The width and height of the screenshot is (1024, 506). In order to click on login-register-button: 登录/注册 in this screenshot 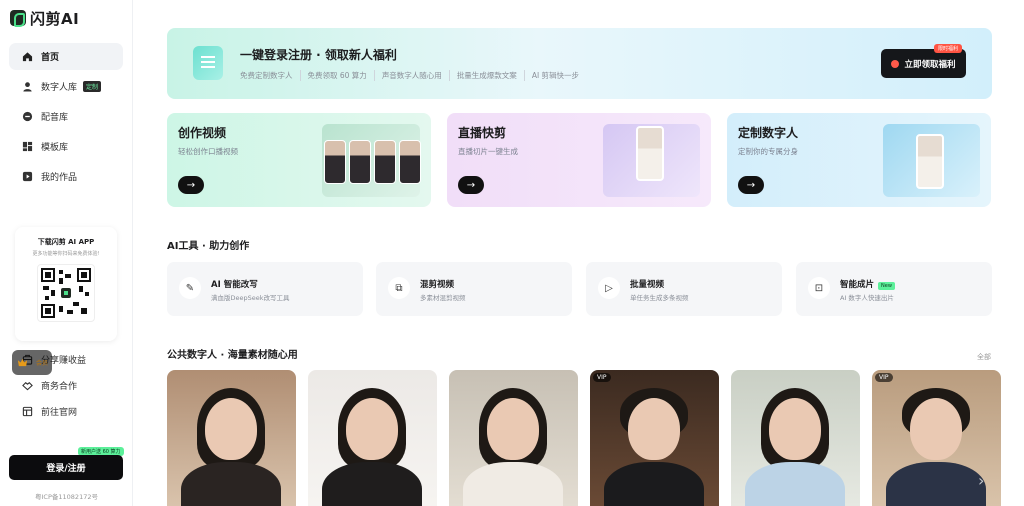, I will do `click(66, 467)`.